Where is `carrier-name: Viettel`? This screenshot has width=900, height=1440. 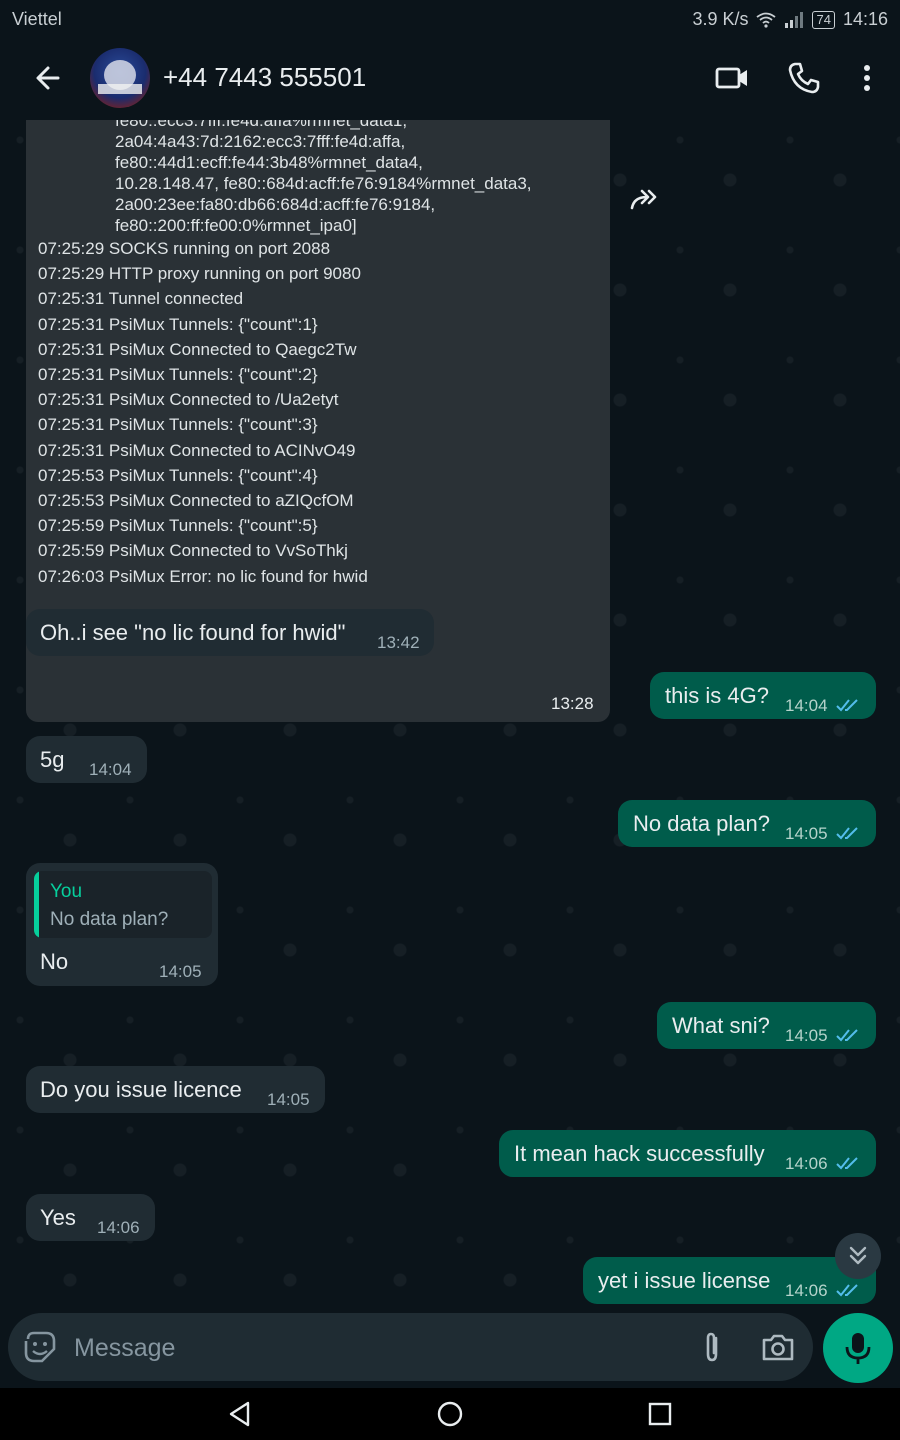 carrier-name: Viettel is located at coordinates (37, 19).